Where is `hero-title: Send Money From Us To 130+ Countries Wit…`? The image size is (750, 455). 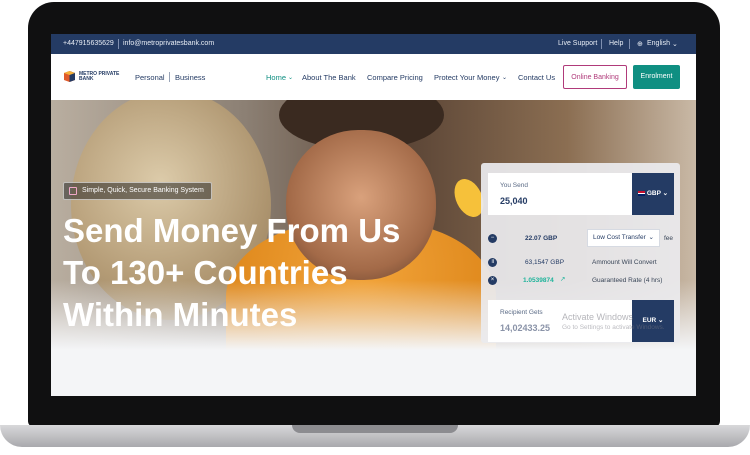 hero-title: Send Money From Us To 130+ Countries Wit… is located at coordinates (231, 273).